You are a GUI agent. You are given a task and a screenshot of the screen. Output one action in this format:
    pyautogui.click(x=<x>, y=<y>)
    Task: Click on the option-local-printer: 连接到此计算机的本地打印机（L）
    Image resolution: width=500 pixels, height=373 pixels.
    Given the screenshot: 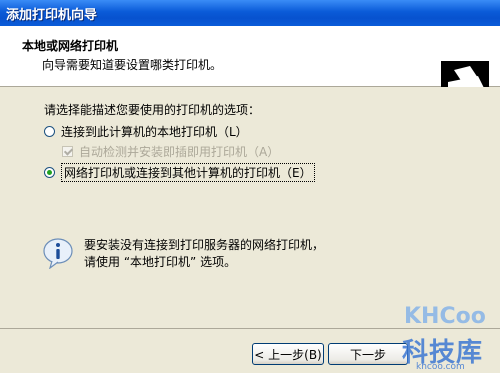 What is the action you would take?
    pyautogui.click(x=146, y=131)
    